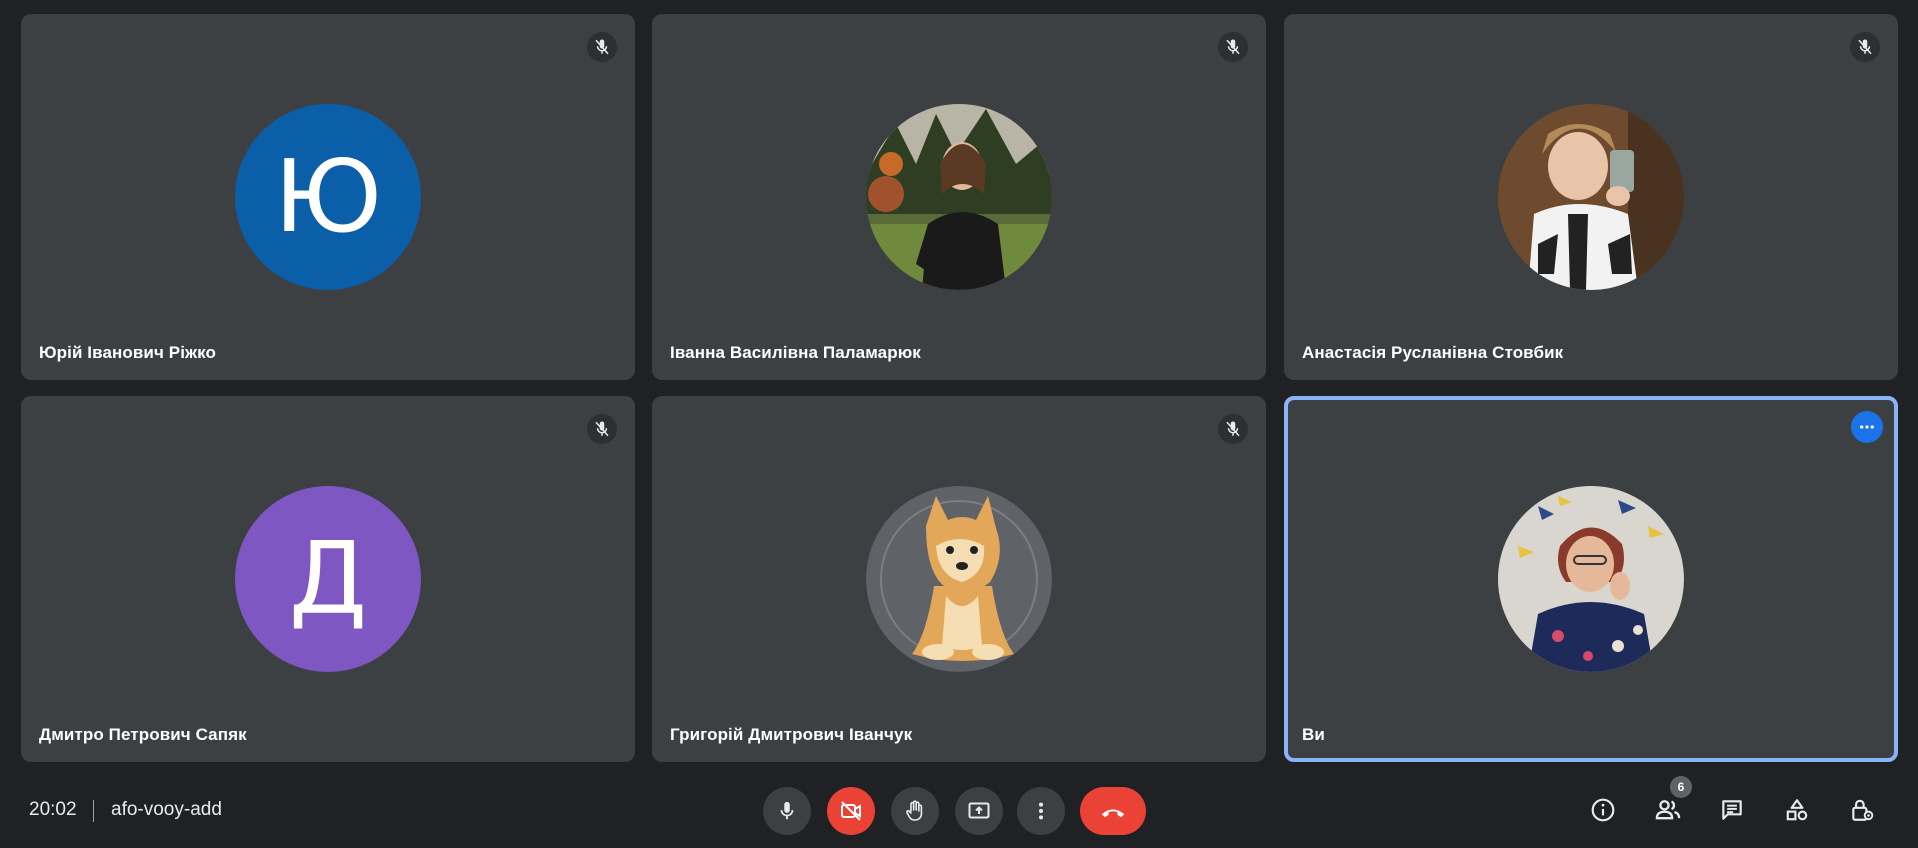 This screenshot has width=1918, height=848. What do you see at coordinates (53, 809) in the screenshot?
I see `meeting-time: 20:02` at bounding box center [53, 809].